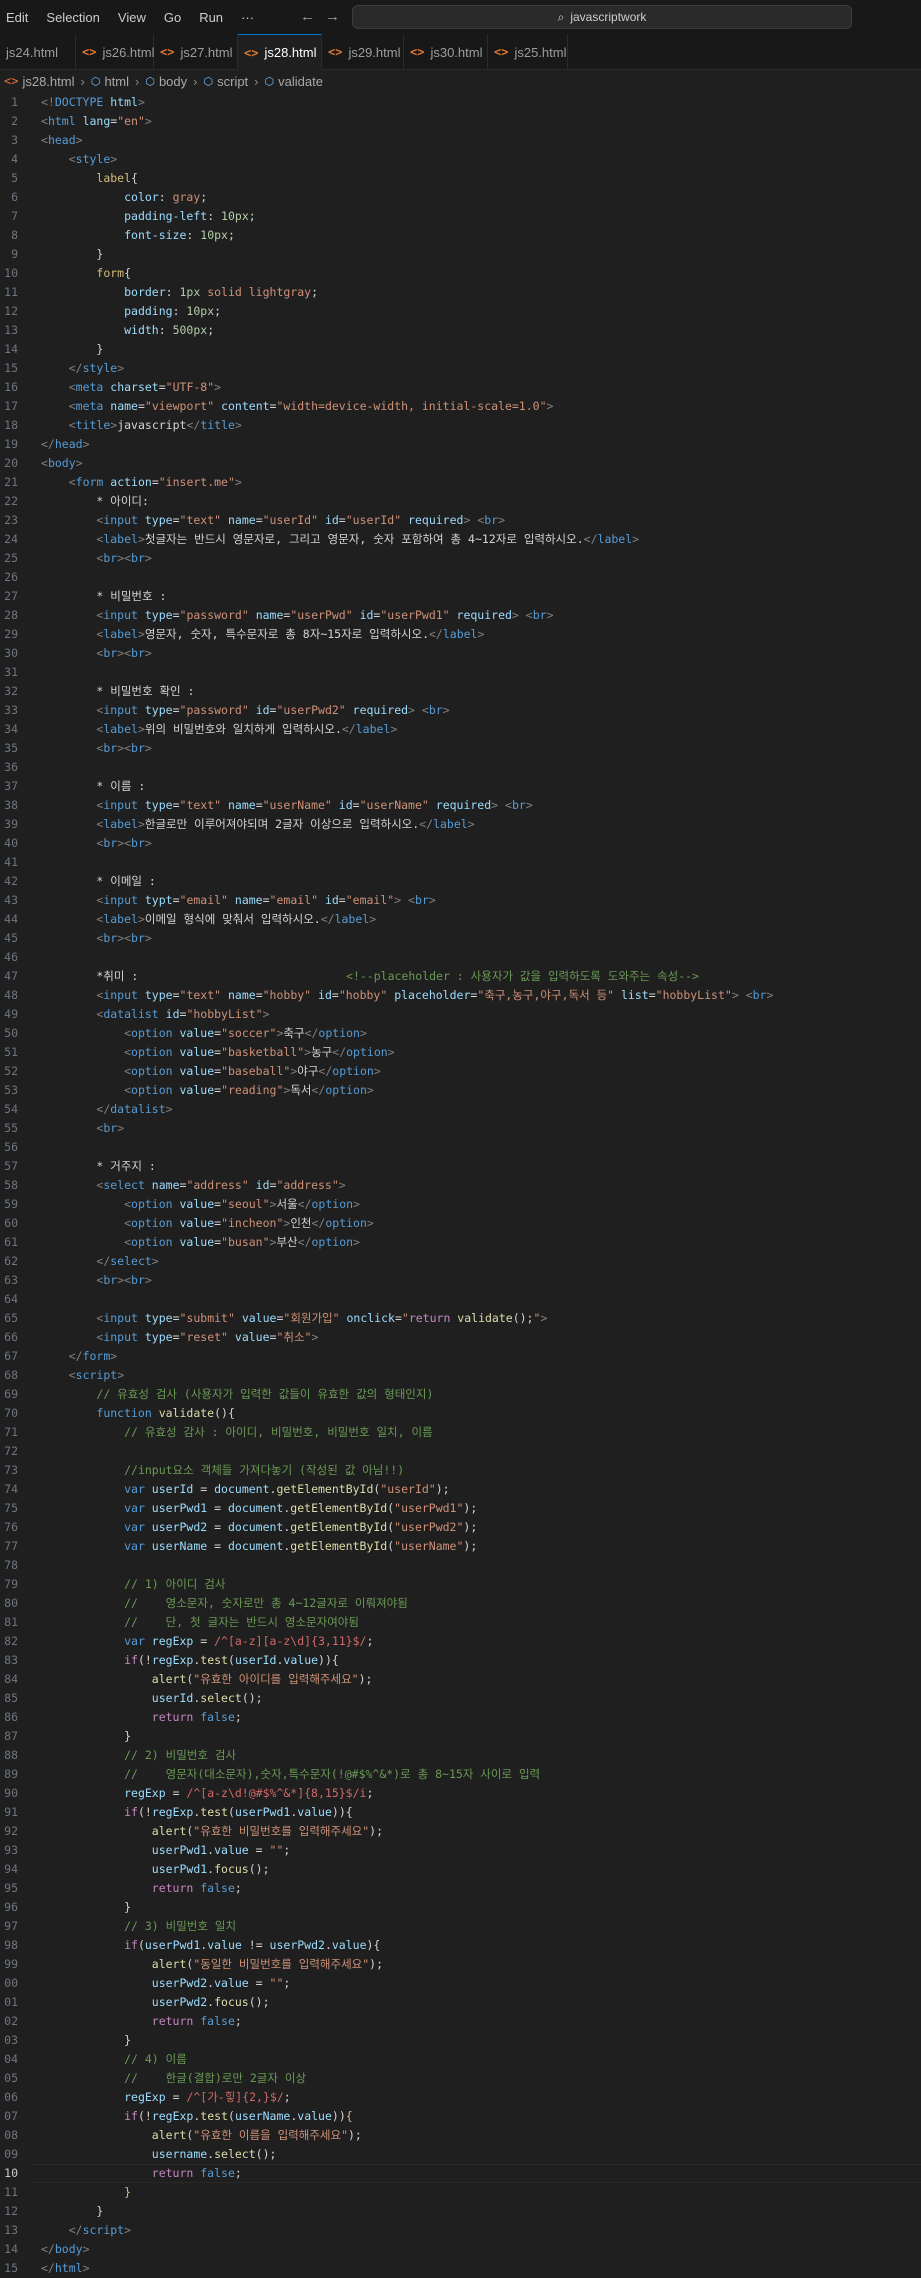 This screenshot has width=921, height=2278. I want to click on code-line: 08 alert("유효한 이름을 입력해주세요");, so click(460, 2135).